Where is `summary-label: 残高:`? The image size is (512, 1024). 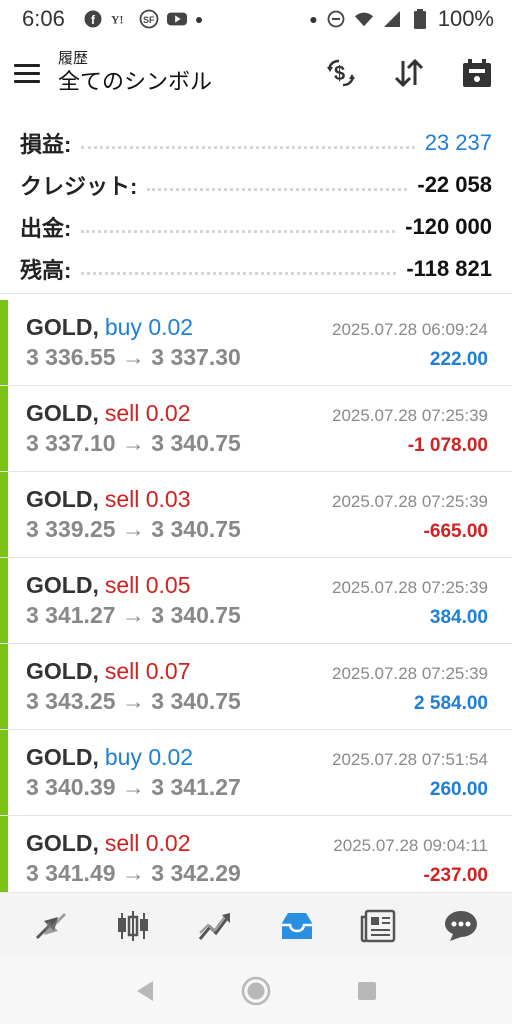 summary-label: 残高: is located at coordinates (46, 270).